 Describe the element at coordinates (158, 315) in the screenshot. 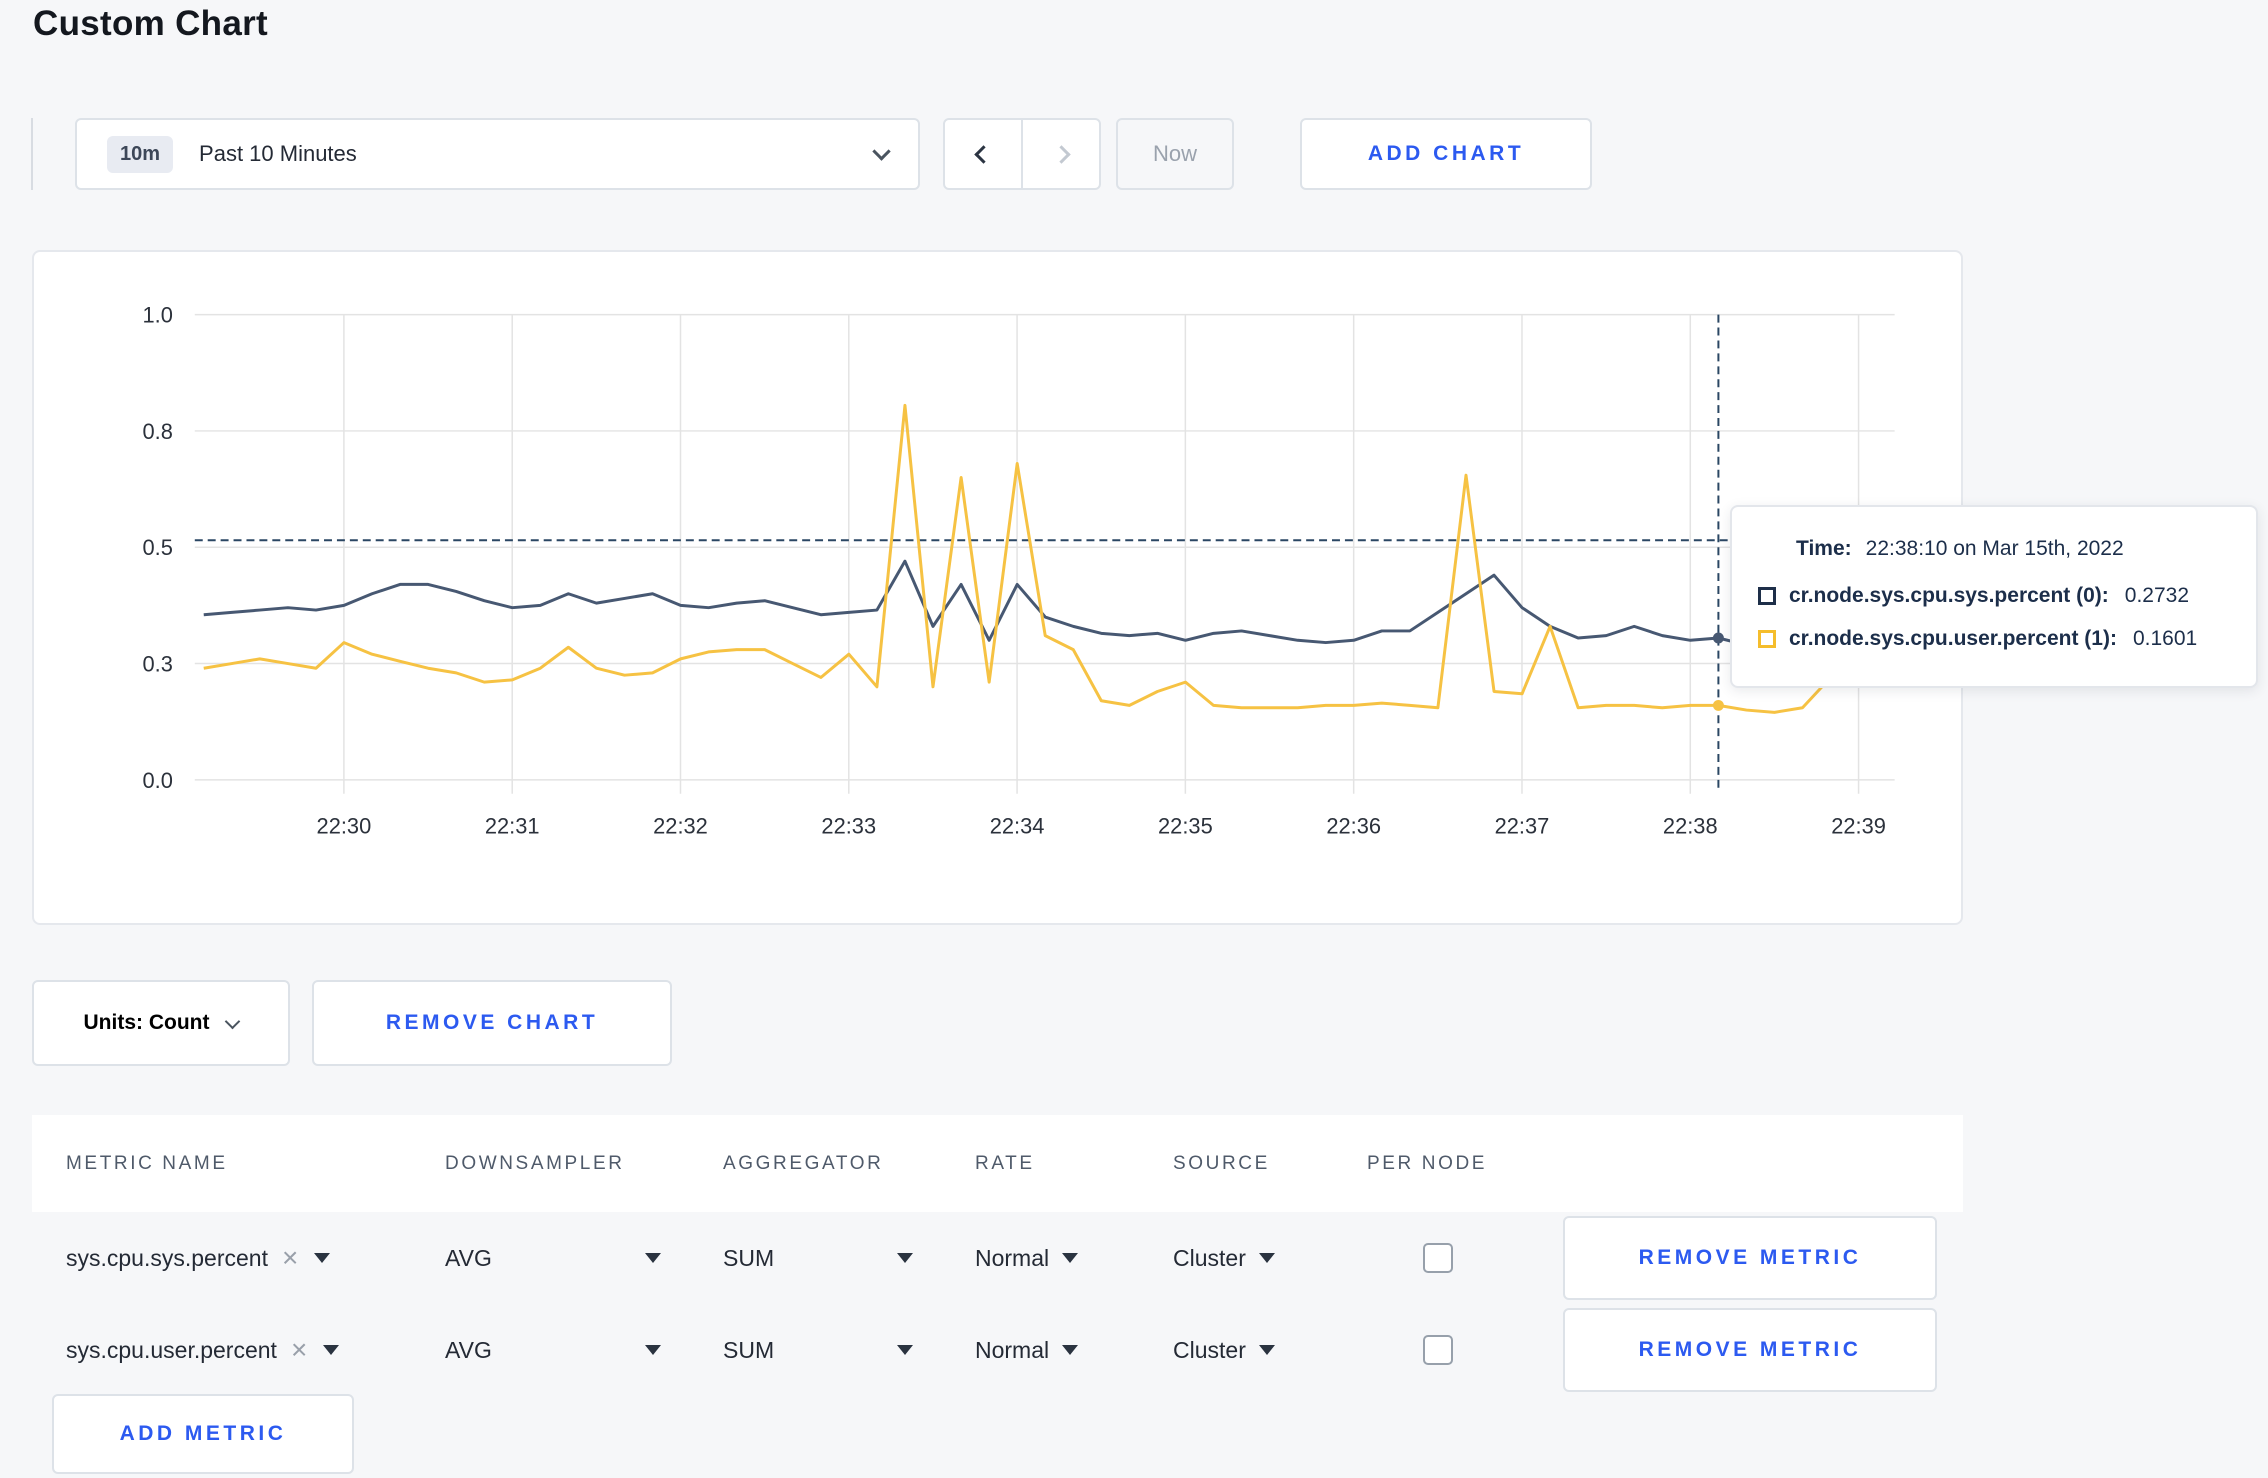

I see `y-tick-label: 1.0` at that location.